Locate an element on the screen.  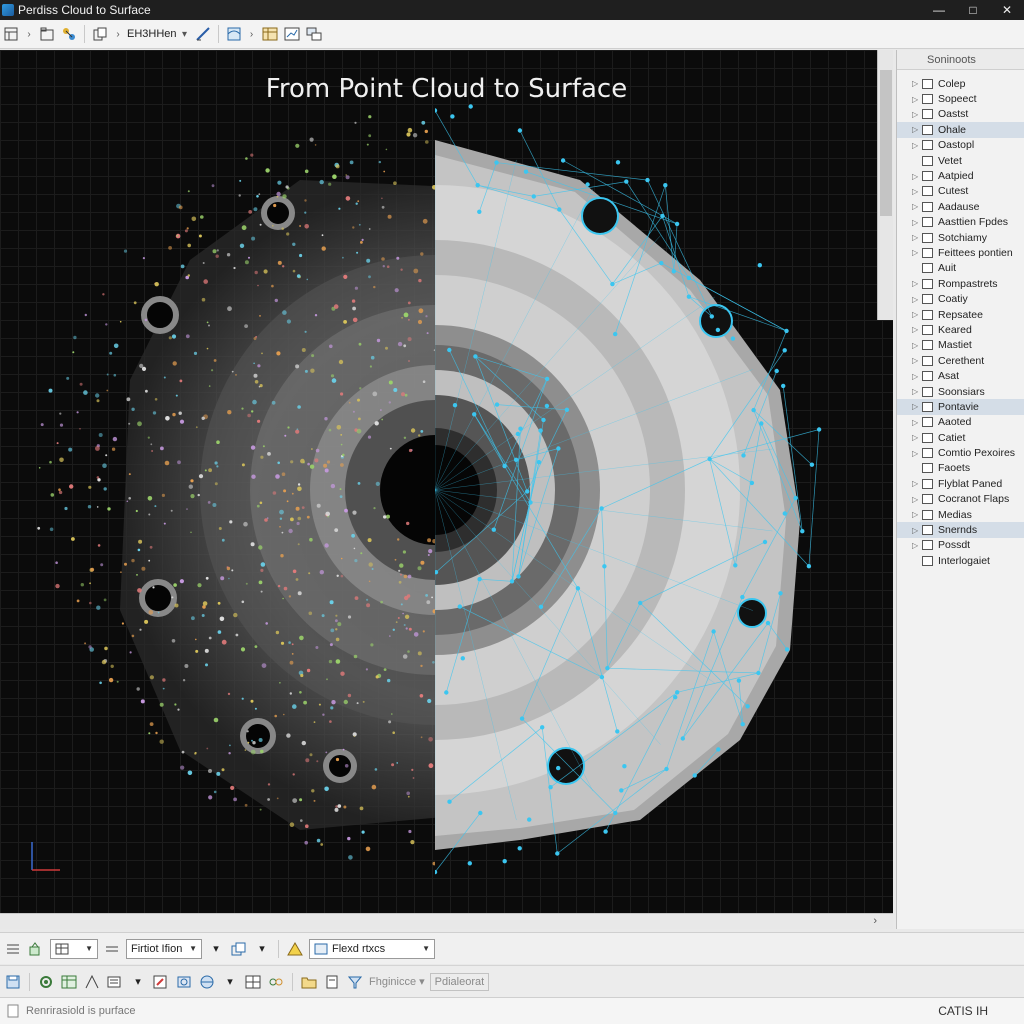
tree-item: ▷ Colep is located at coordinates (960, 83).